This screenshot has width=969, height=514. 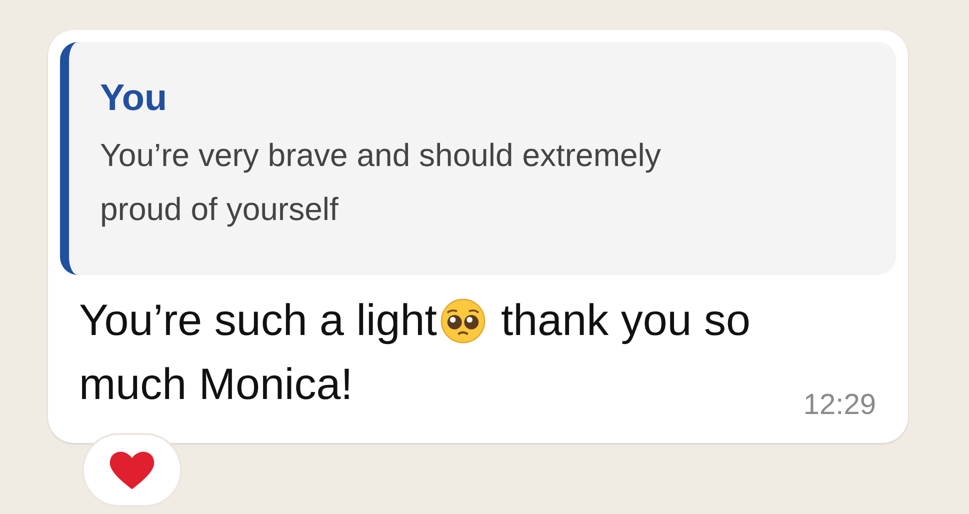 I want to click on message-text: much Monica!, so click(x=216, y=385).